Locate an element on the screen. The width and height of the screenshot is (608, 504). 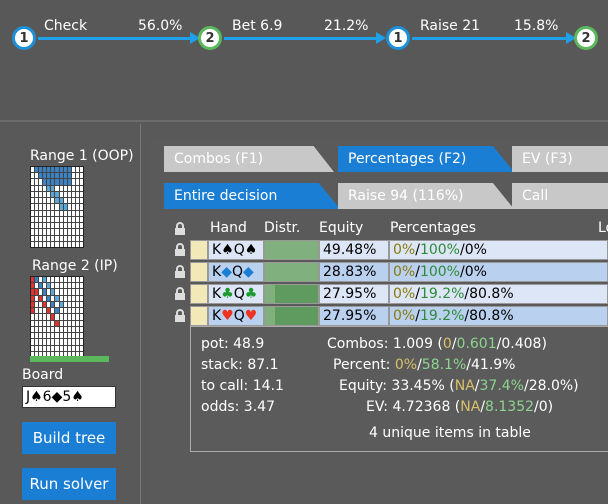
edge-action: Raise 21 is located at coordinates (450, 26).